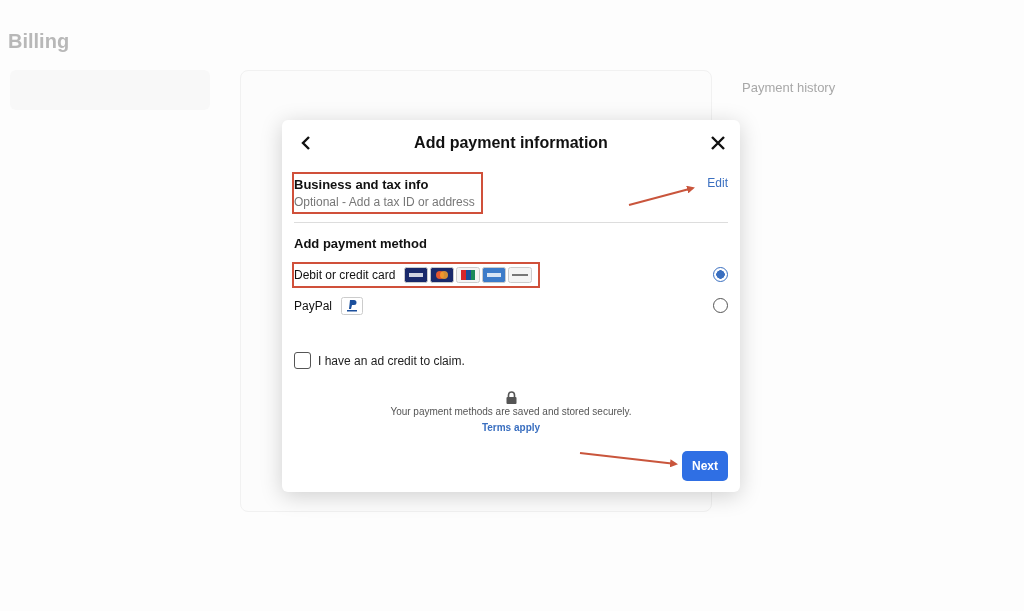  Describe the element at coordinates (39, 41) in the screenshot. I see `page-title: Billing` at that location.